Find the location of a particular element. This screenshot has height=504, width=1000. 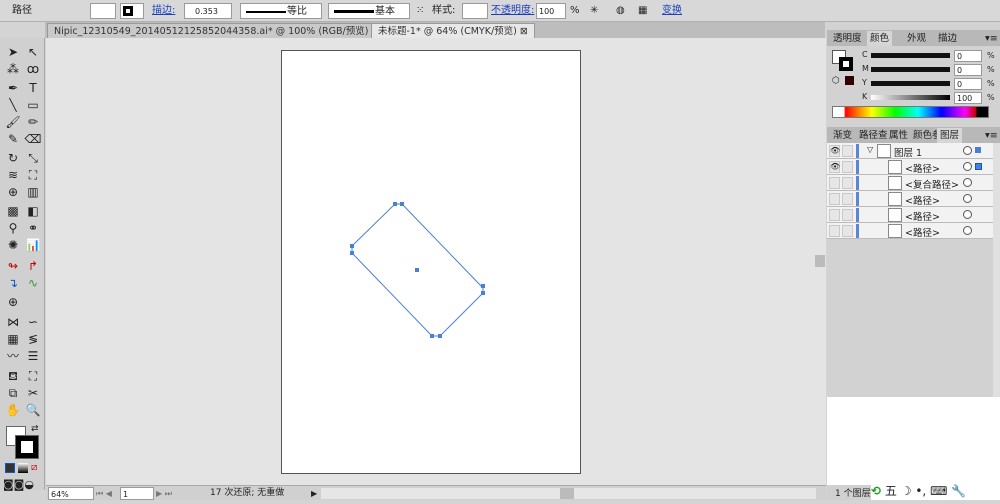

center-point is located at coordinates (417, 270).